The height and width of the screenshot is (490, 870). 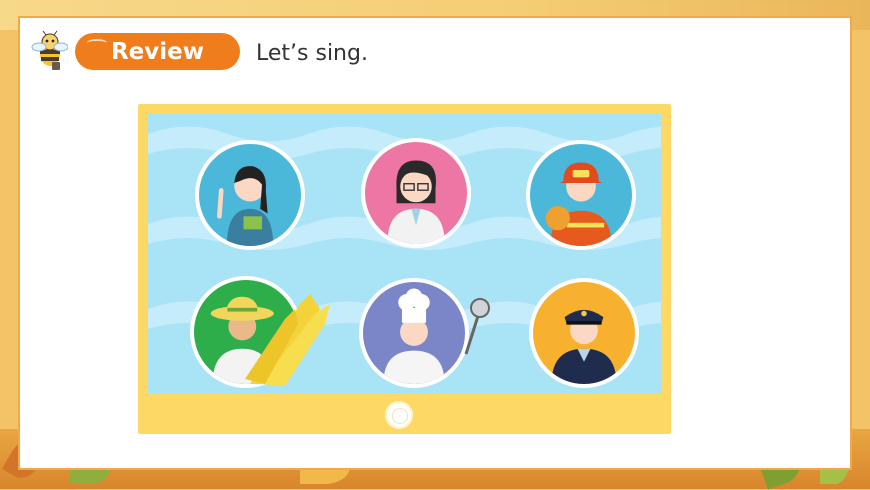 I want to click on police-officer-portrait, so click(x=584, y=333).